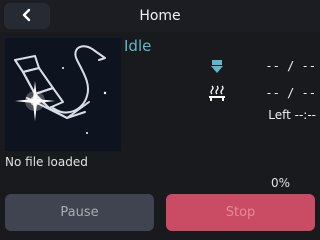 The width and height of the screenshot is (320, 240). I want to click on file-name: No file loaded, so click(46, 162).